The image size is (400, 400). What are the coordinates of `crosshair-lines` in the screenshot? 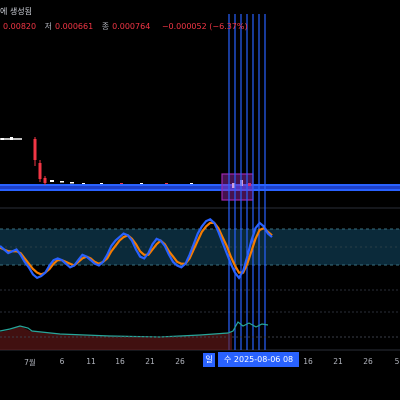 It's located at (247, 182).